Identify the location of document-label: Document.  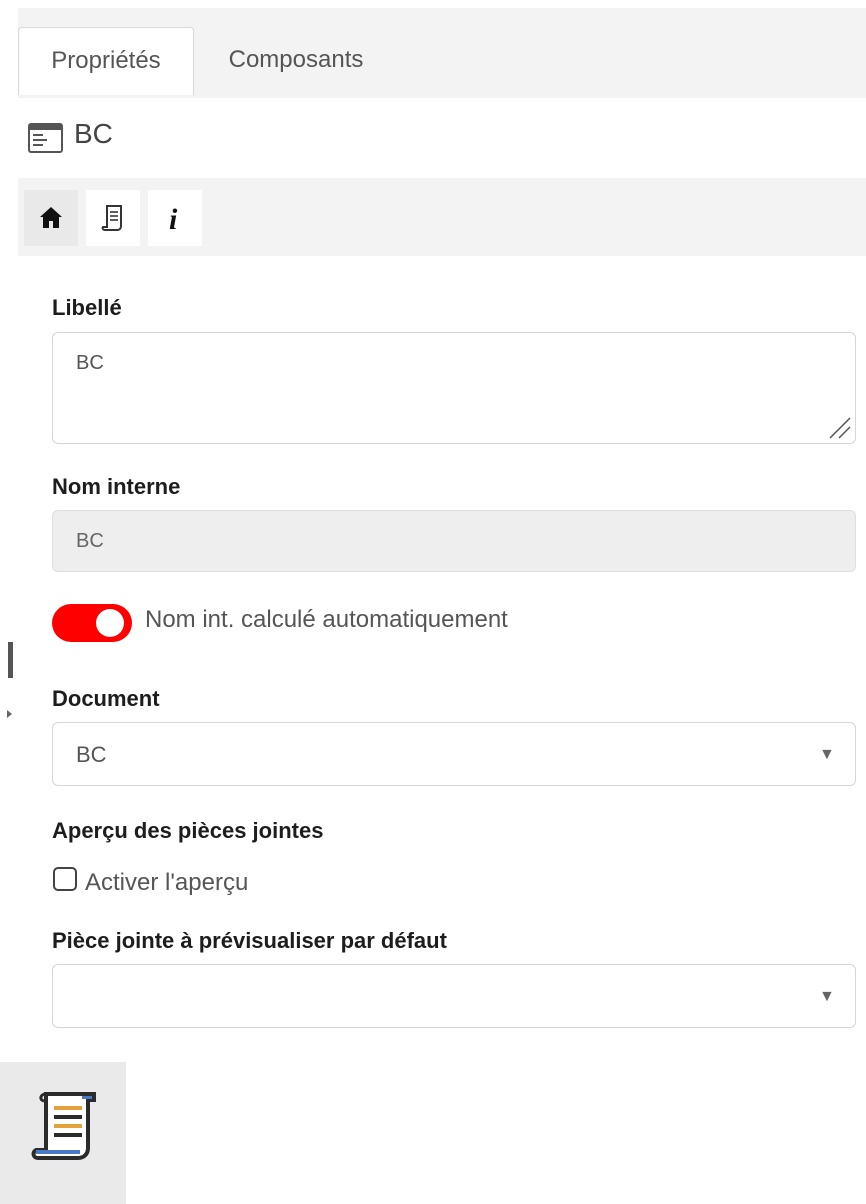
(106, 698).